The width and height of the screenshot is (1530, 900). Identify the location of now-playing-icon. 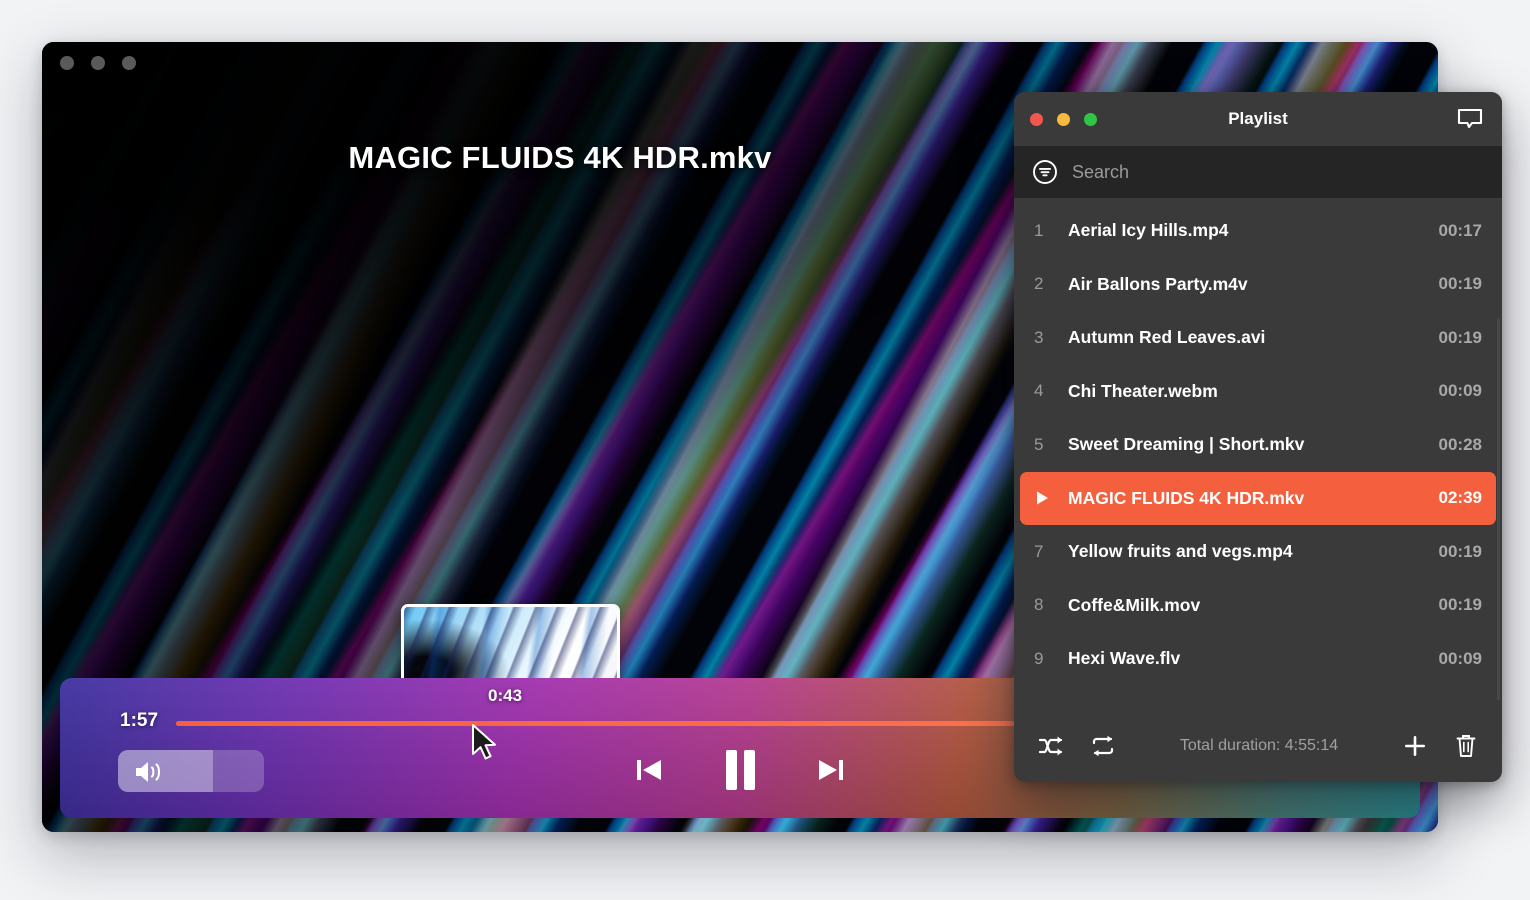
(1042, 498).